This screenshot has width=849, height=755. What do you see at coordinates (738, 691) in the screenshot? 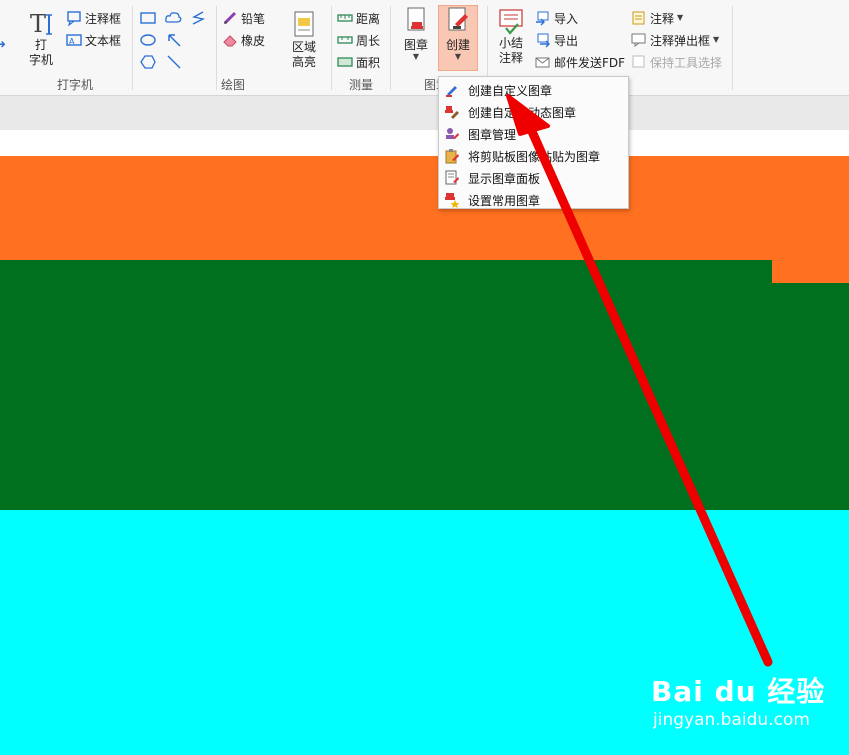
I see `watermark-logo: Bai du 经验` at bounding box center [738, 691].